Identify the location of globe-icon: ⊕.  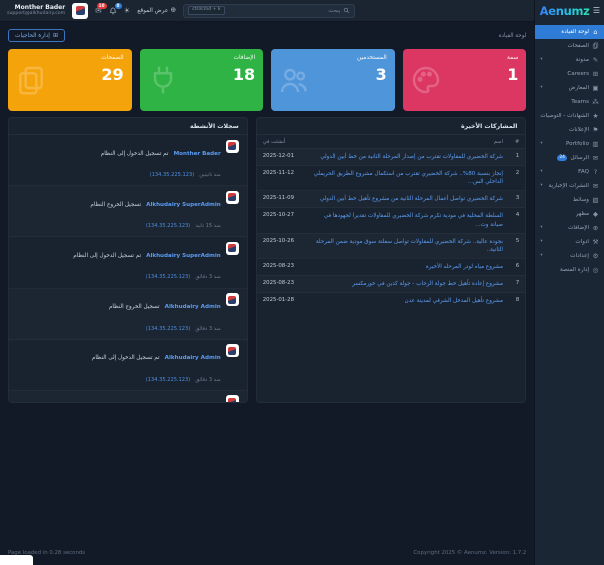
(173, 10).